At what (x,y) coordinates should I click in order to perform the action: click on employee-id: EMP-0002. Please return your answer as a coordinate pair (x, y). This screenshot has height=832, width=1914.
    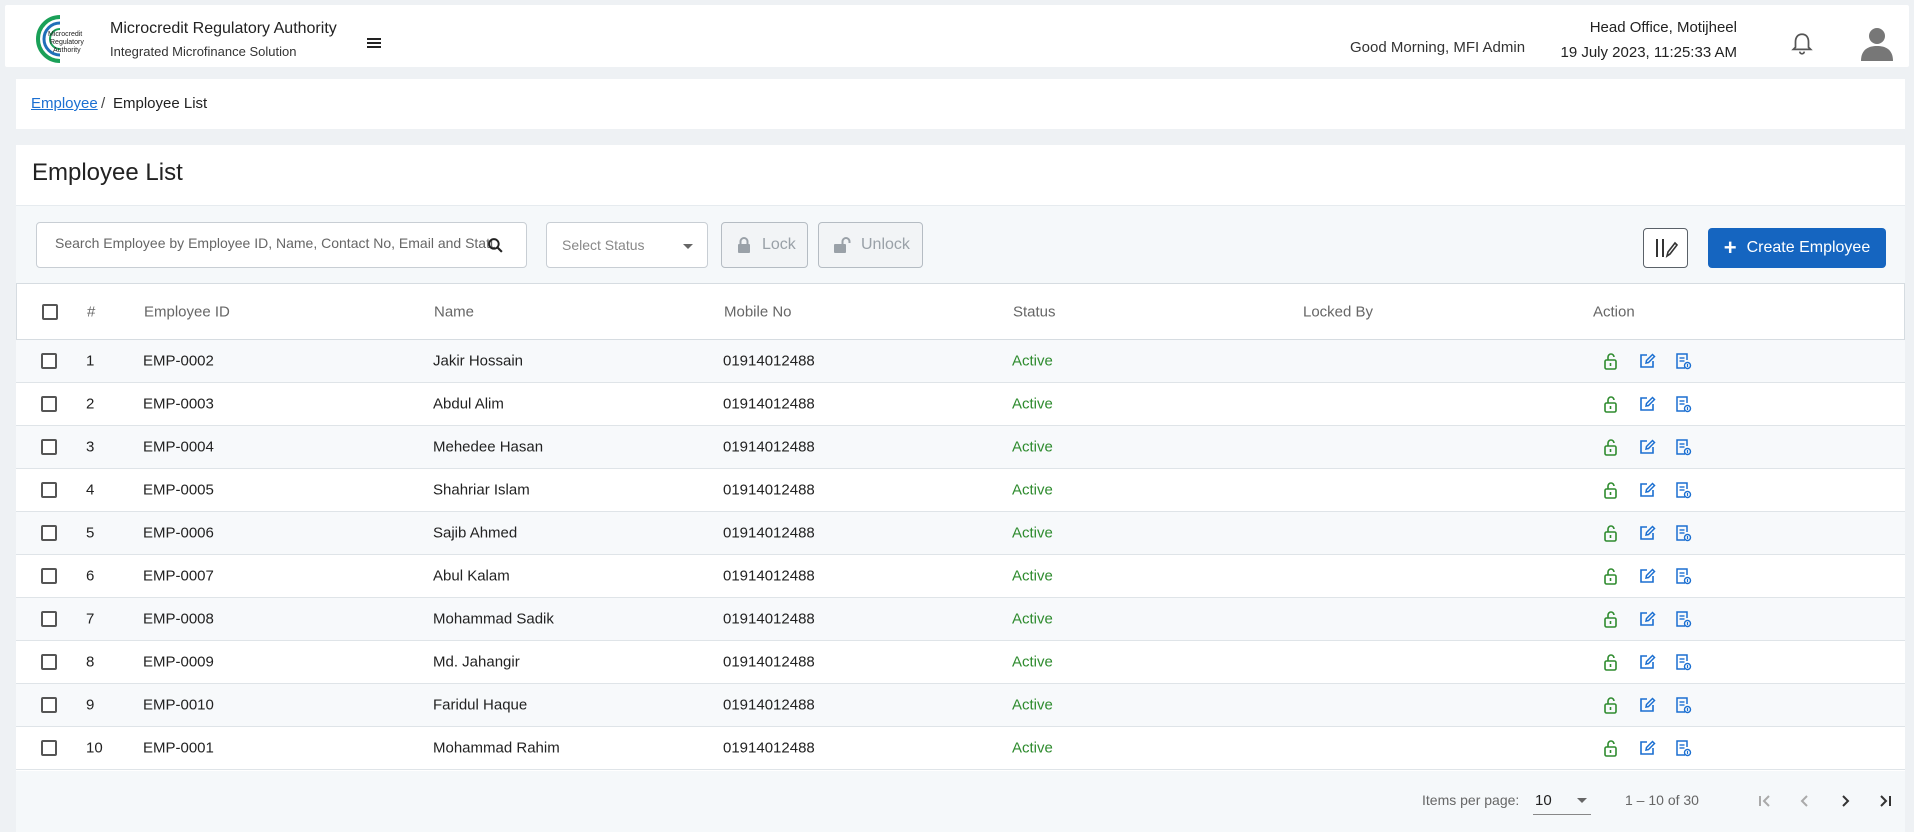
    Looking at the image, I should click on (178, 361).